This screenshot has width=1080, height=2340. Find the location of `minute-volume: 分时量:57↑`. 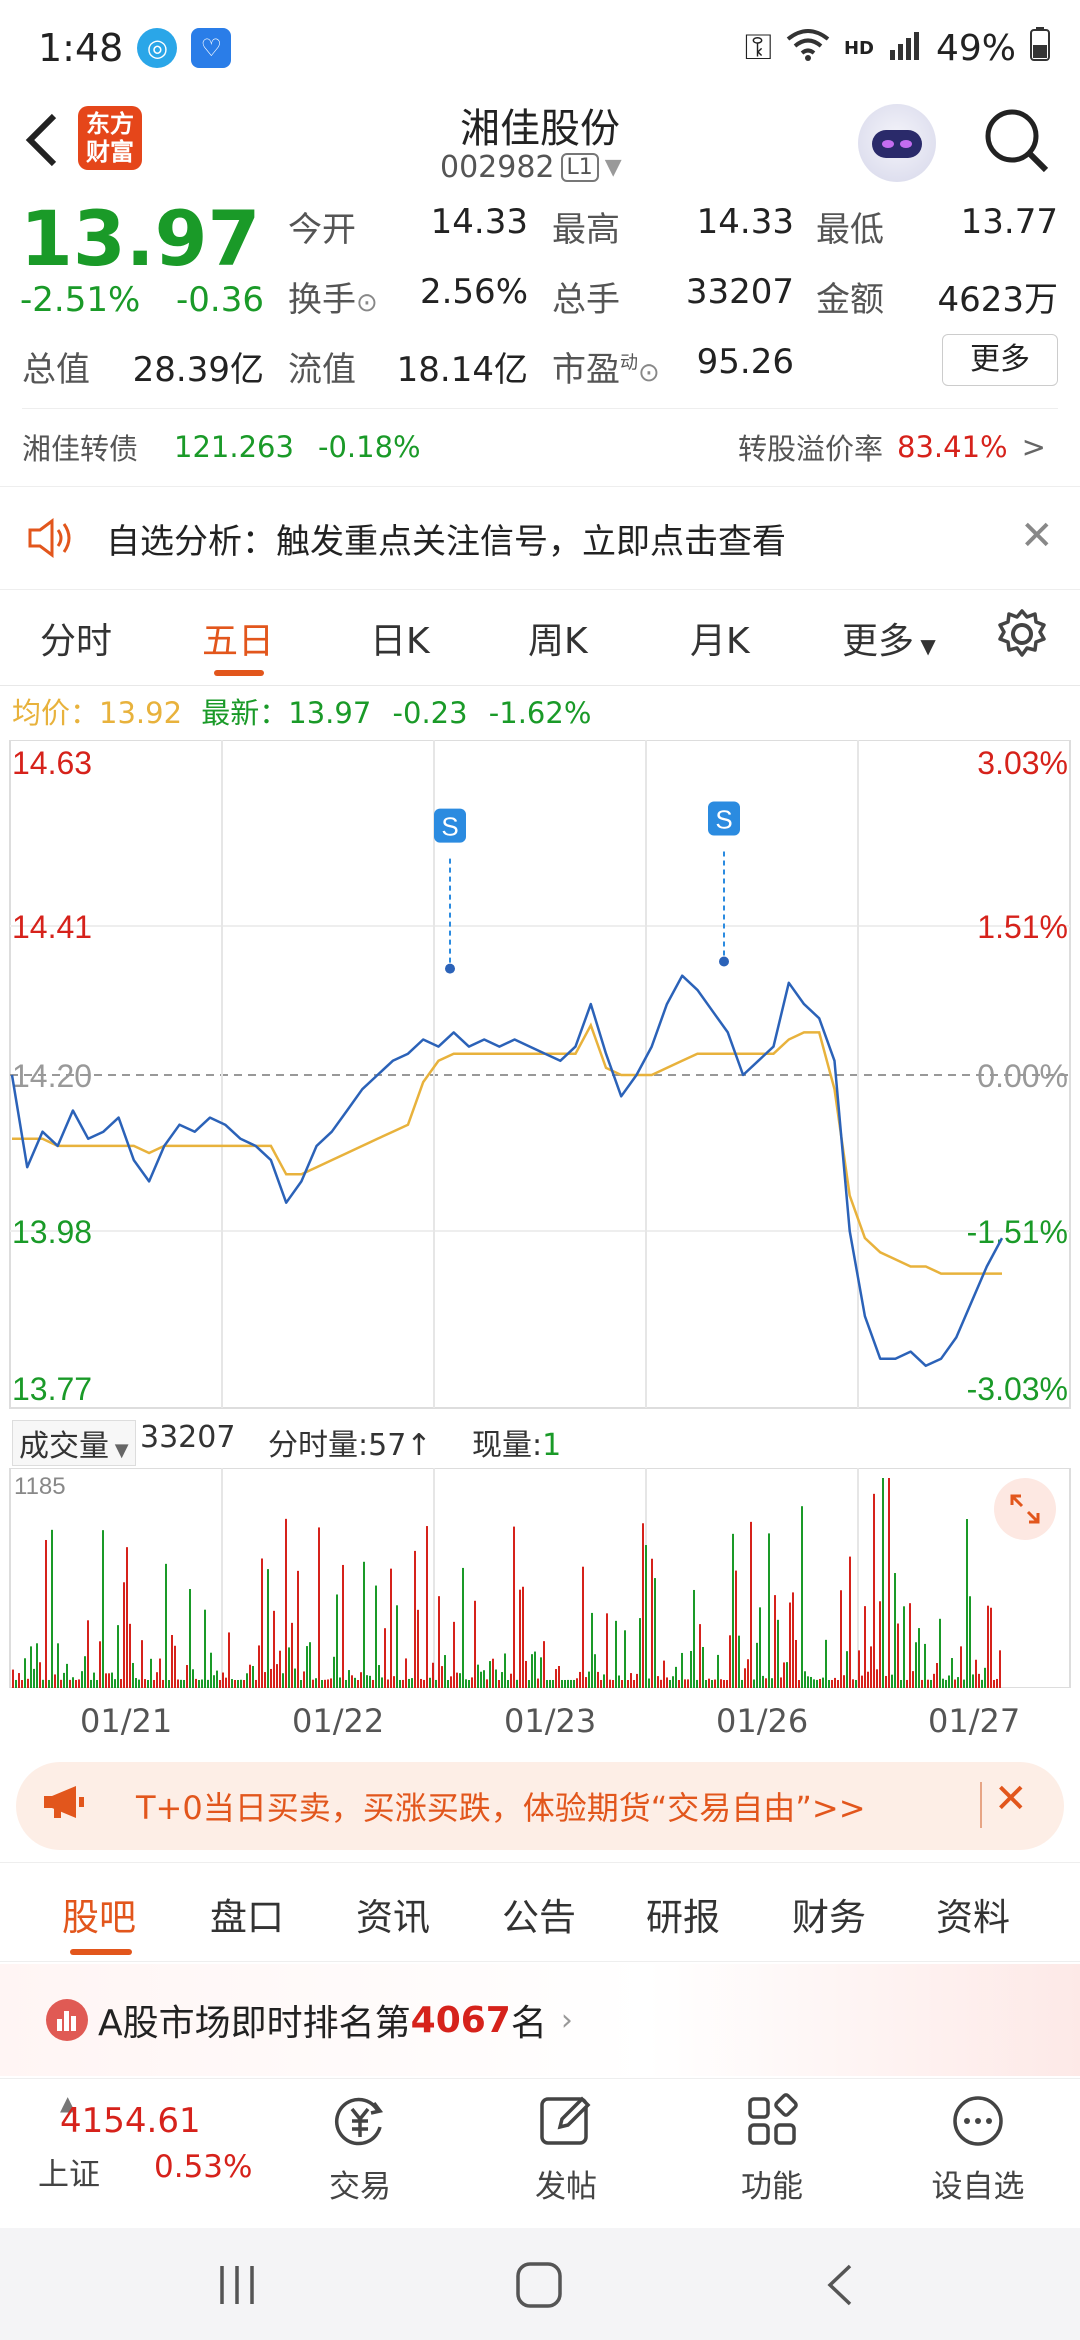

minute-volume: 分时量:57↑ is located at coordinates (350, 1445).